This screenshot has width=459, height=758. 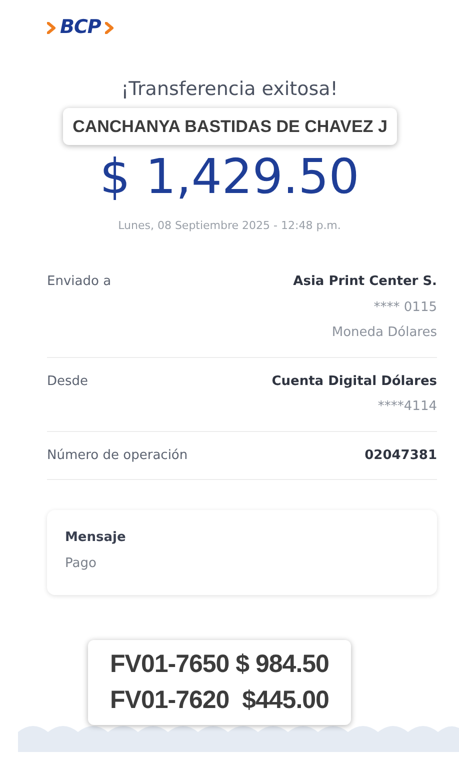 What do you see at coordinates (96, 538) in the screenshot?
I see `message-label: Mensaje` at bounding box center [96, 538].